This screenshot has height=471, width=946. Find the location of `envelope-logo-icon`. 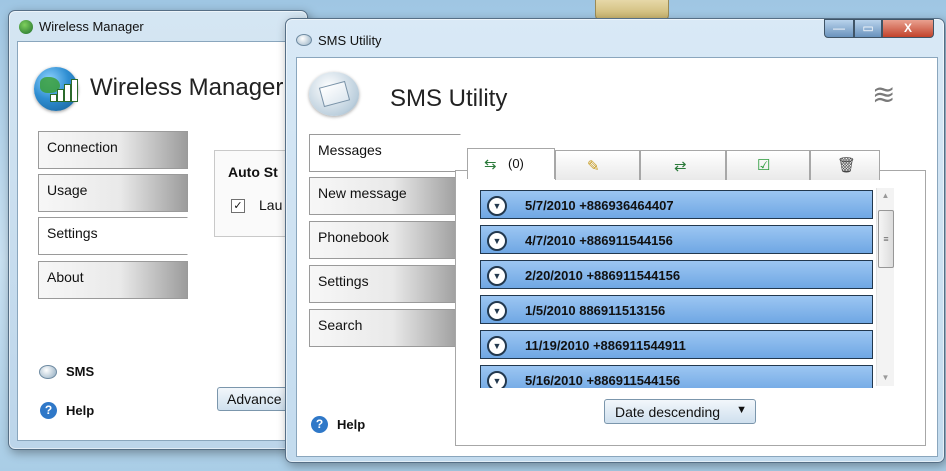

envelope-logo-icon is located at coordinates (334, 94).